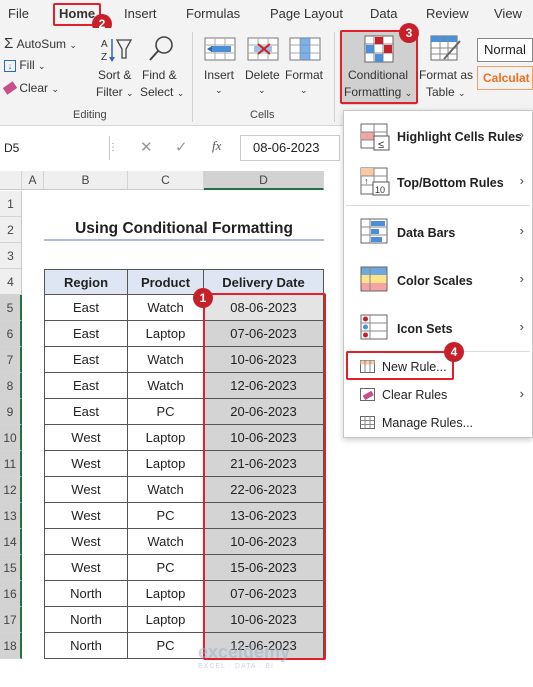 Image resolution: width=533 pixels, height=687 pixels. Describe the element at coordinates (213, 13) in the screenshot. I see `tab-formulas: Formulas` at that location.